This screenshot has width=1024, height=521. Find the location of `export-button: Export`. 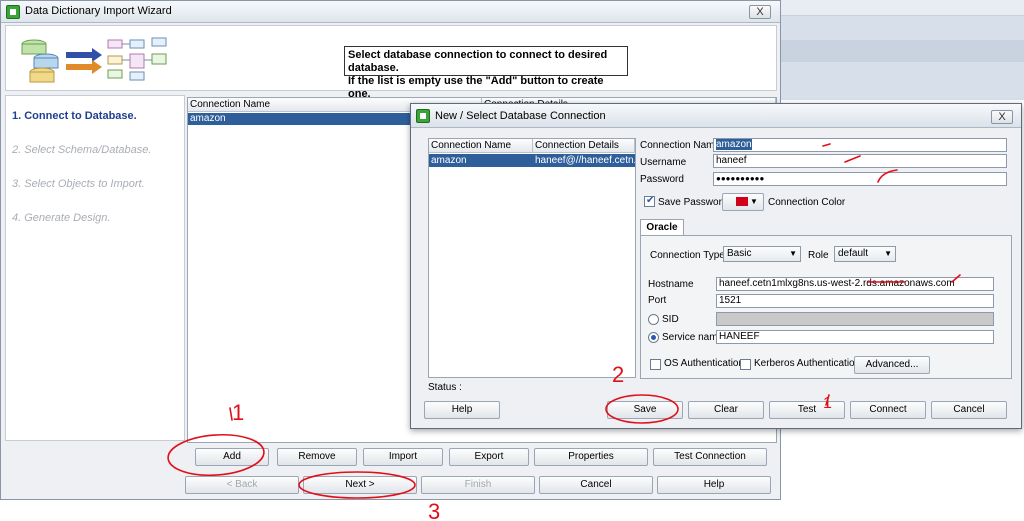

export-button: Export is located at coordinates (489, 457).